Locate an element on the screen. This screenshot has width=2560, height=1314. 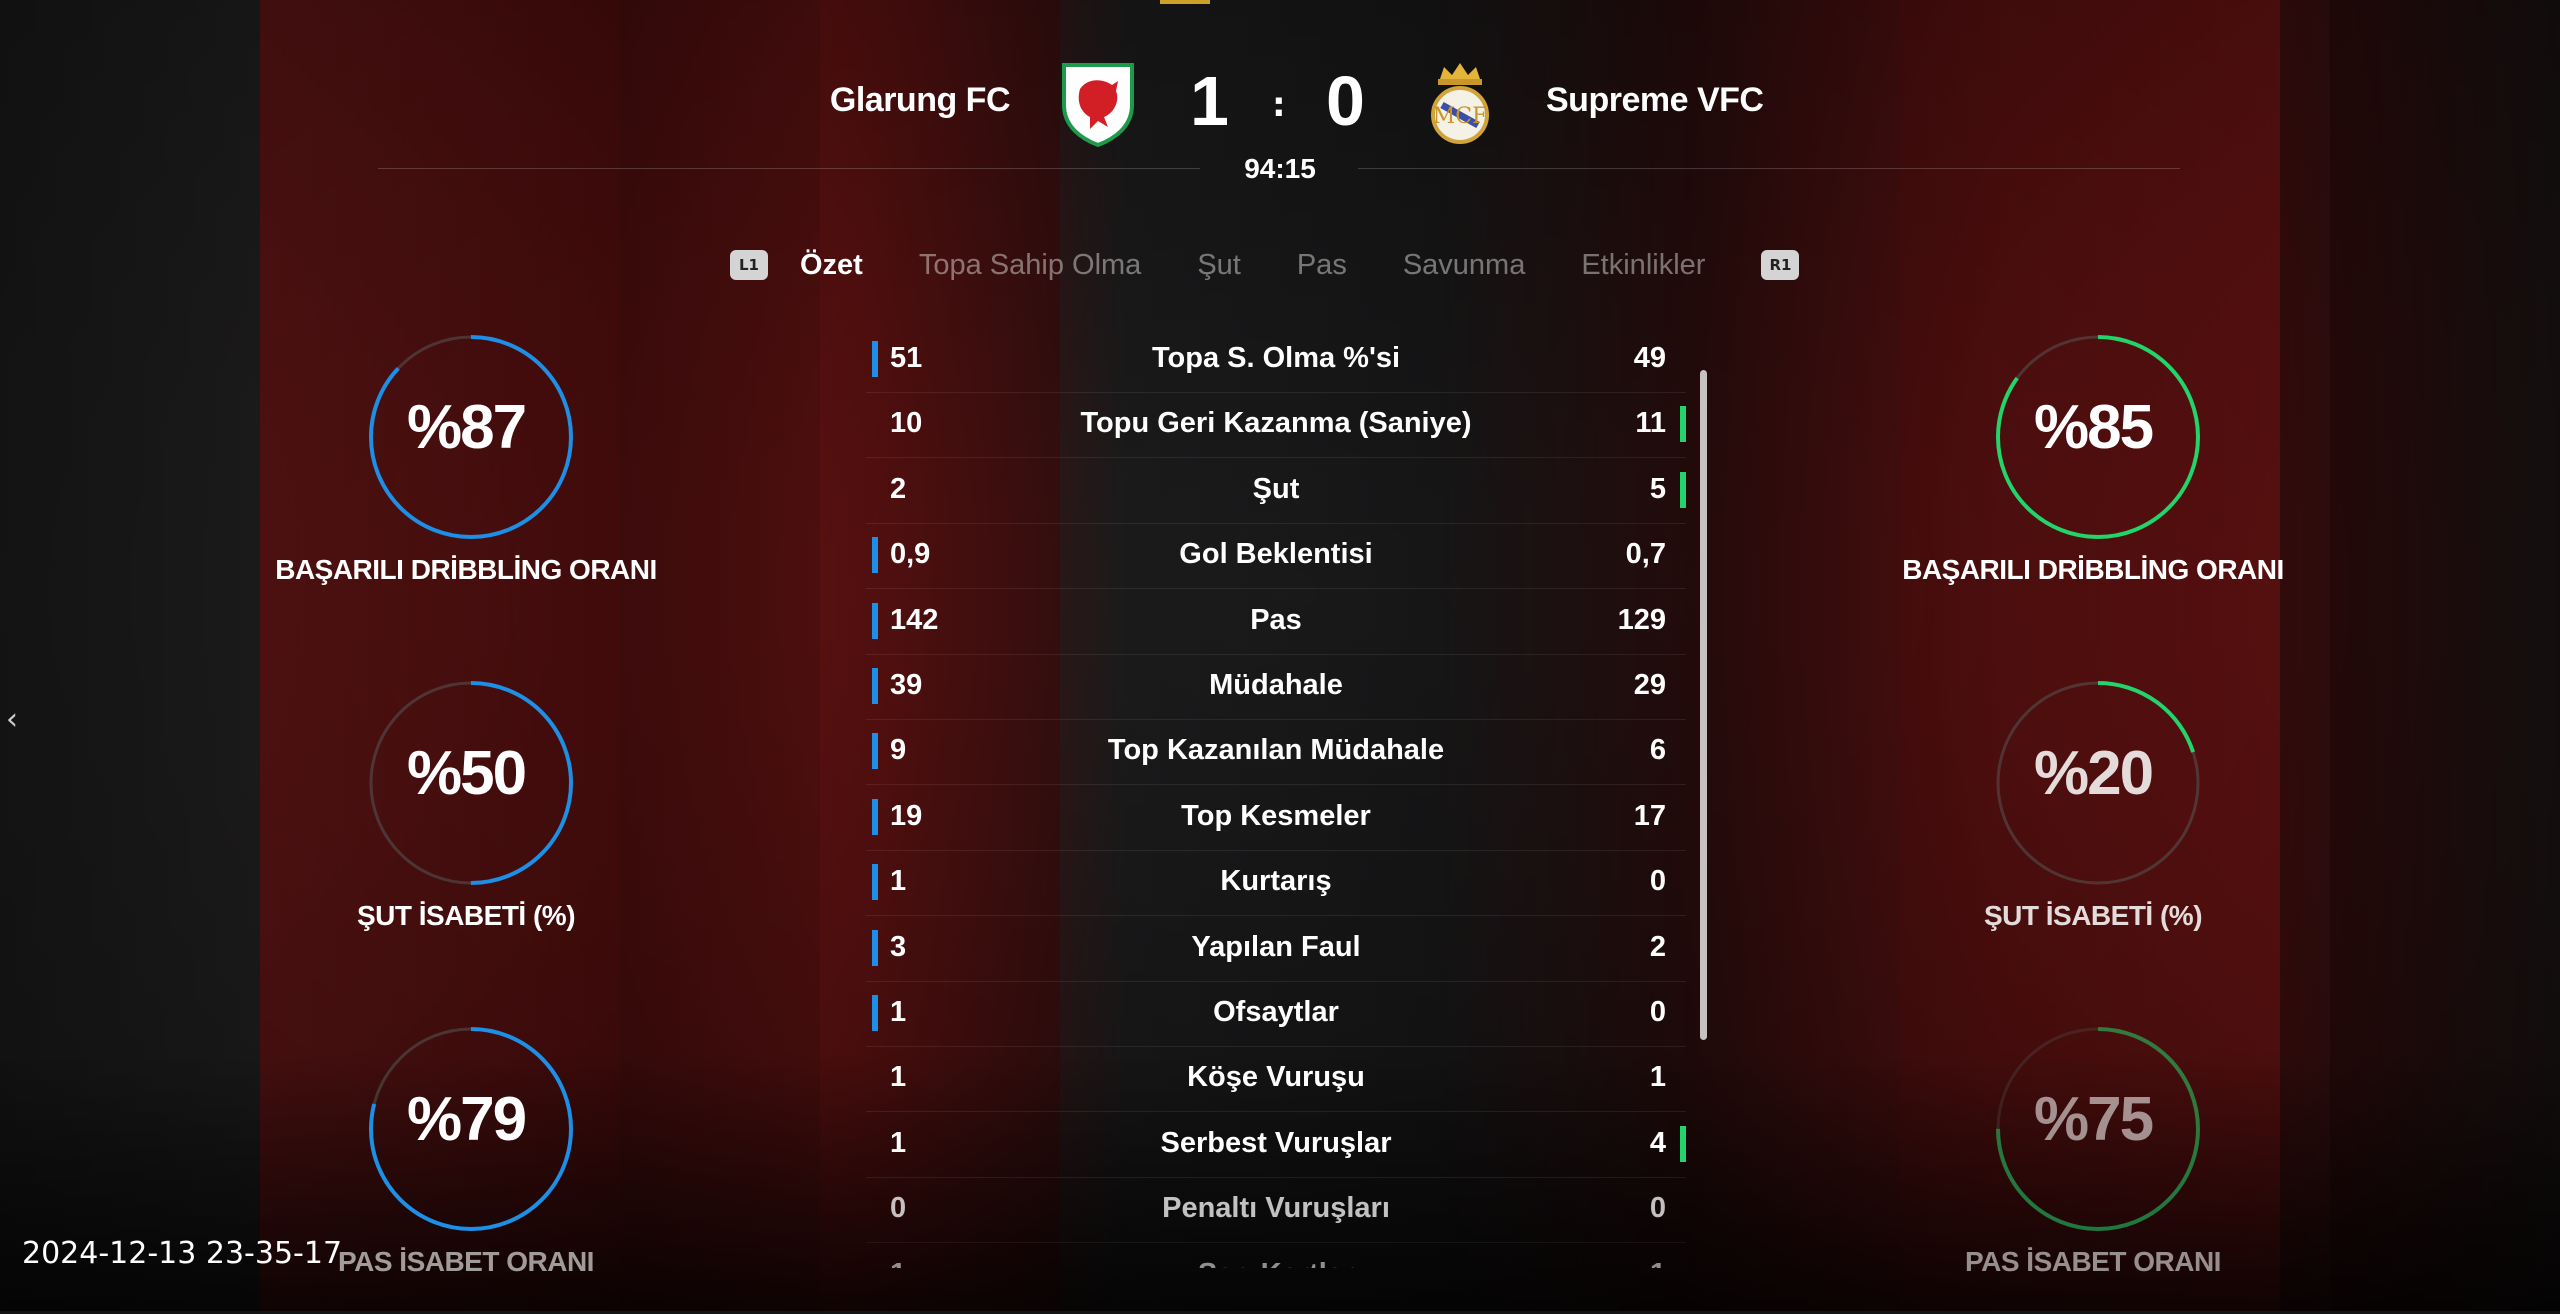
stat-label: Köşe Vuruşu is located at coordinates (1276, 1077).